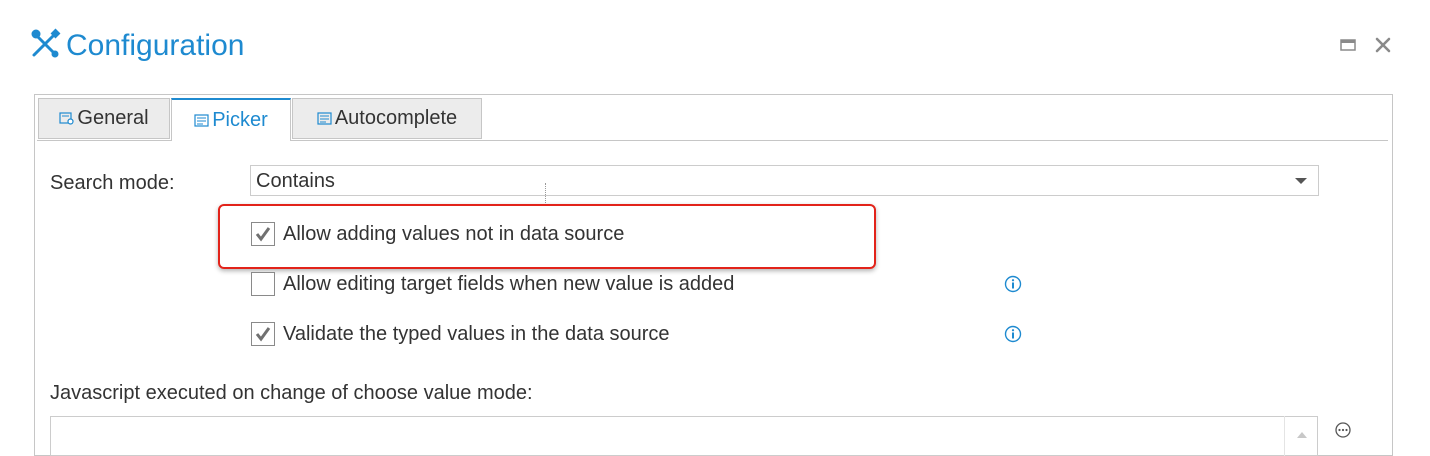 The image size is (1430, 456). I want to click on validate-checkbox, so click(263, 334).